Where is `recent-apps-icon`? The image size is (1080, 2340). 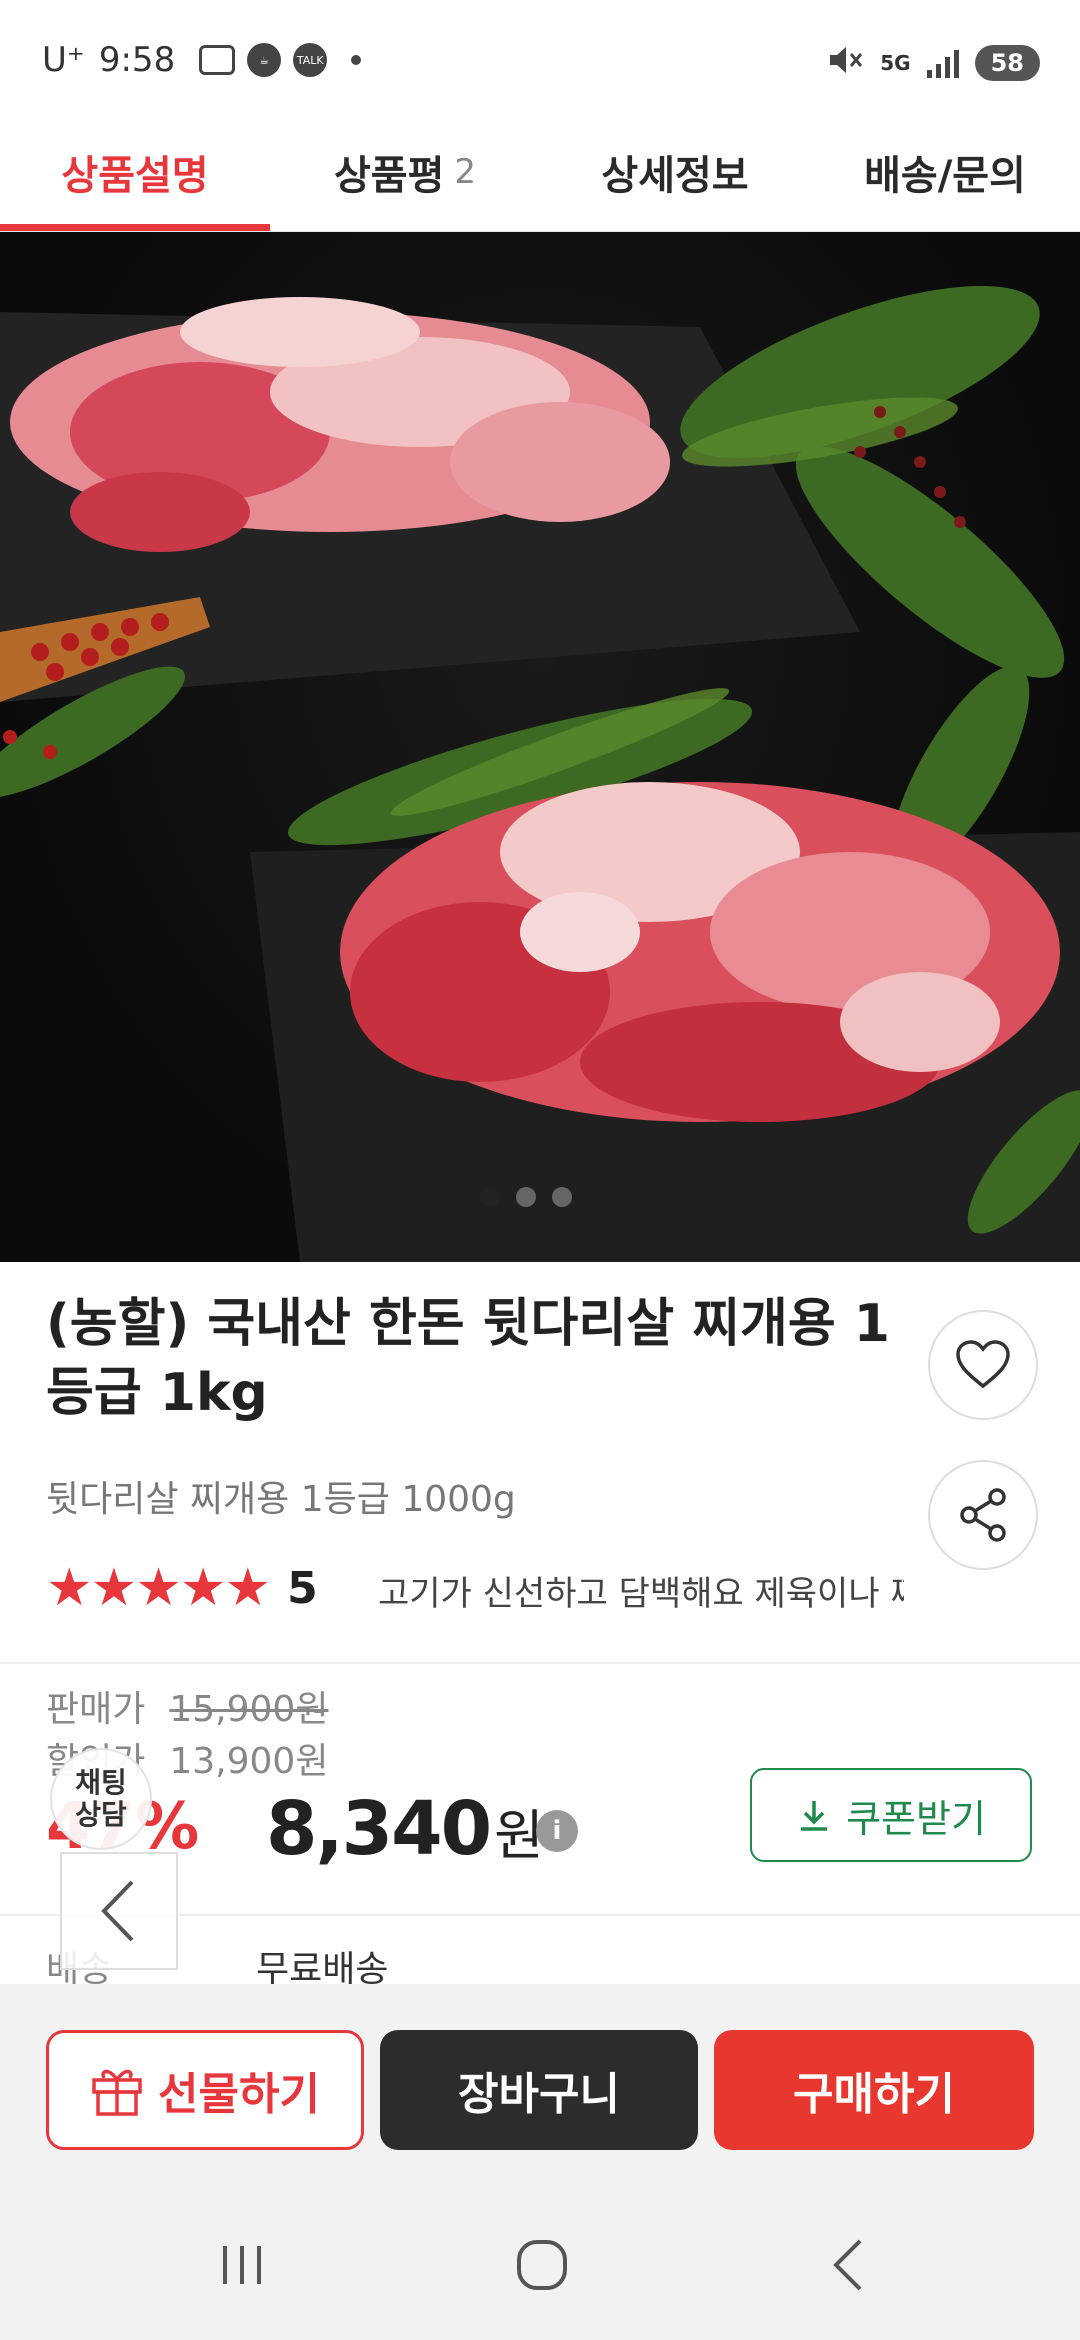
recent-apps-icon is located at coordinates (242, 2265).